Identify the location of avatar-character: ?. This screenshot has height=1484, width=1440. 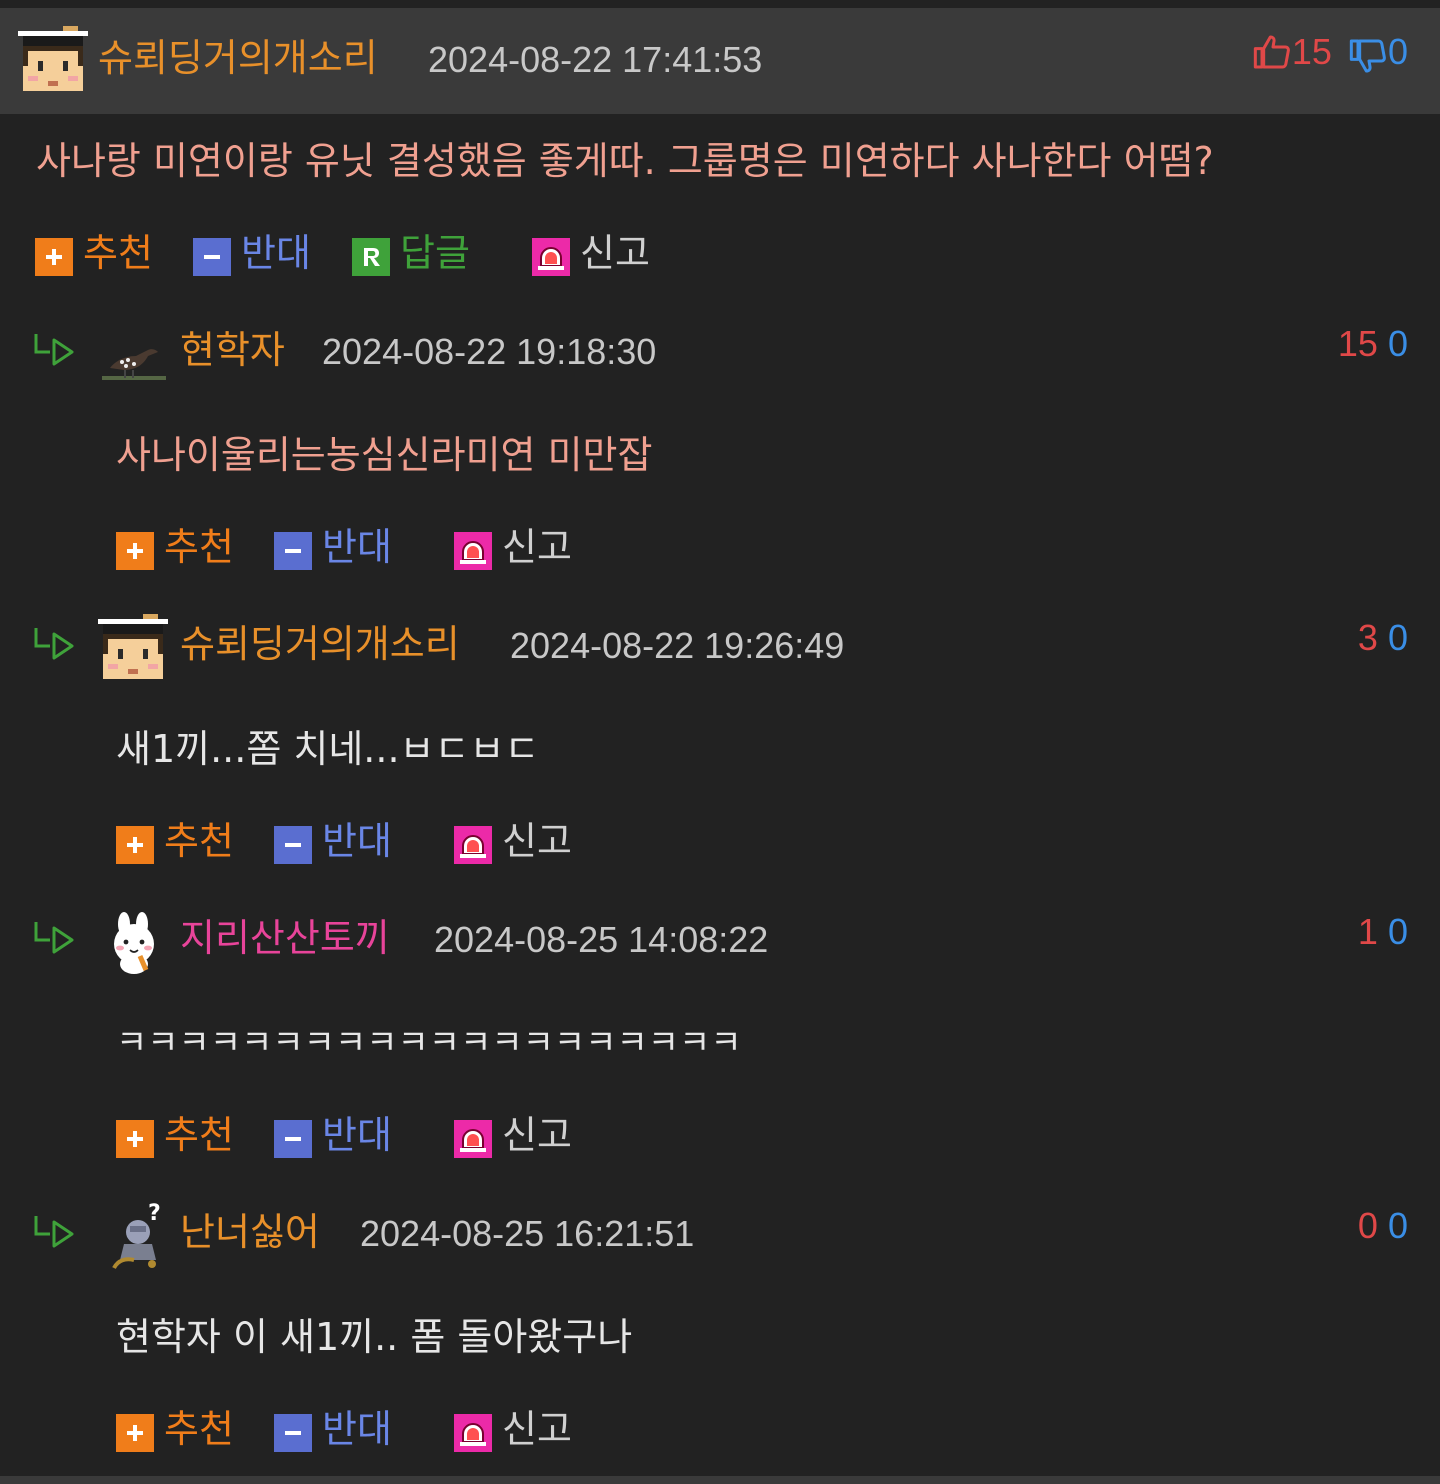
(139, 1236).